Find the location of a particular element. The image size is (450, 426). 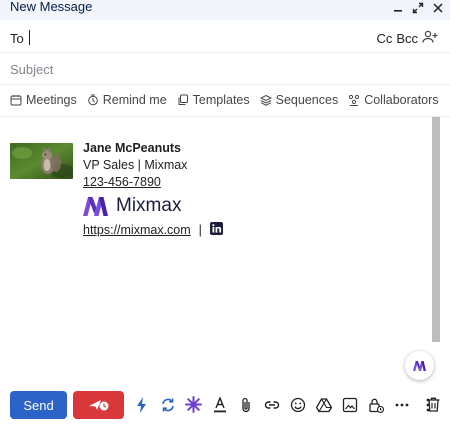

attachment-icon is located at coordinates (245, 404).